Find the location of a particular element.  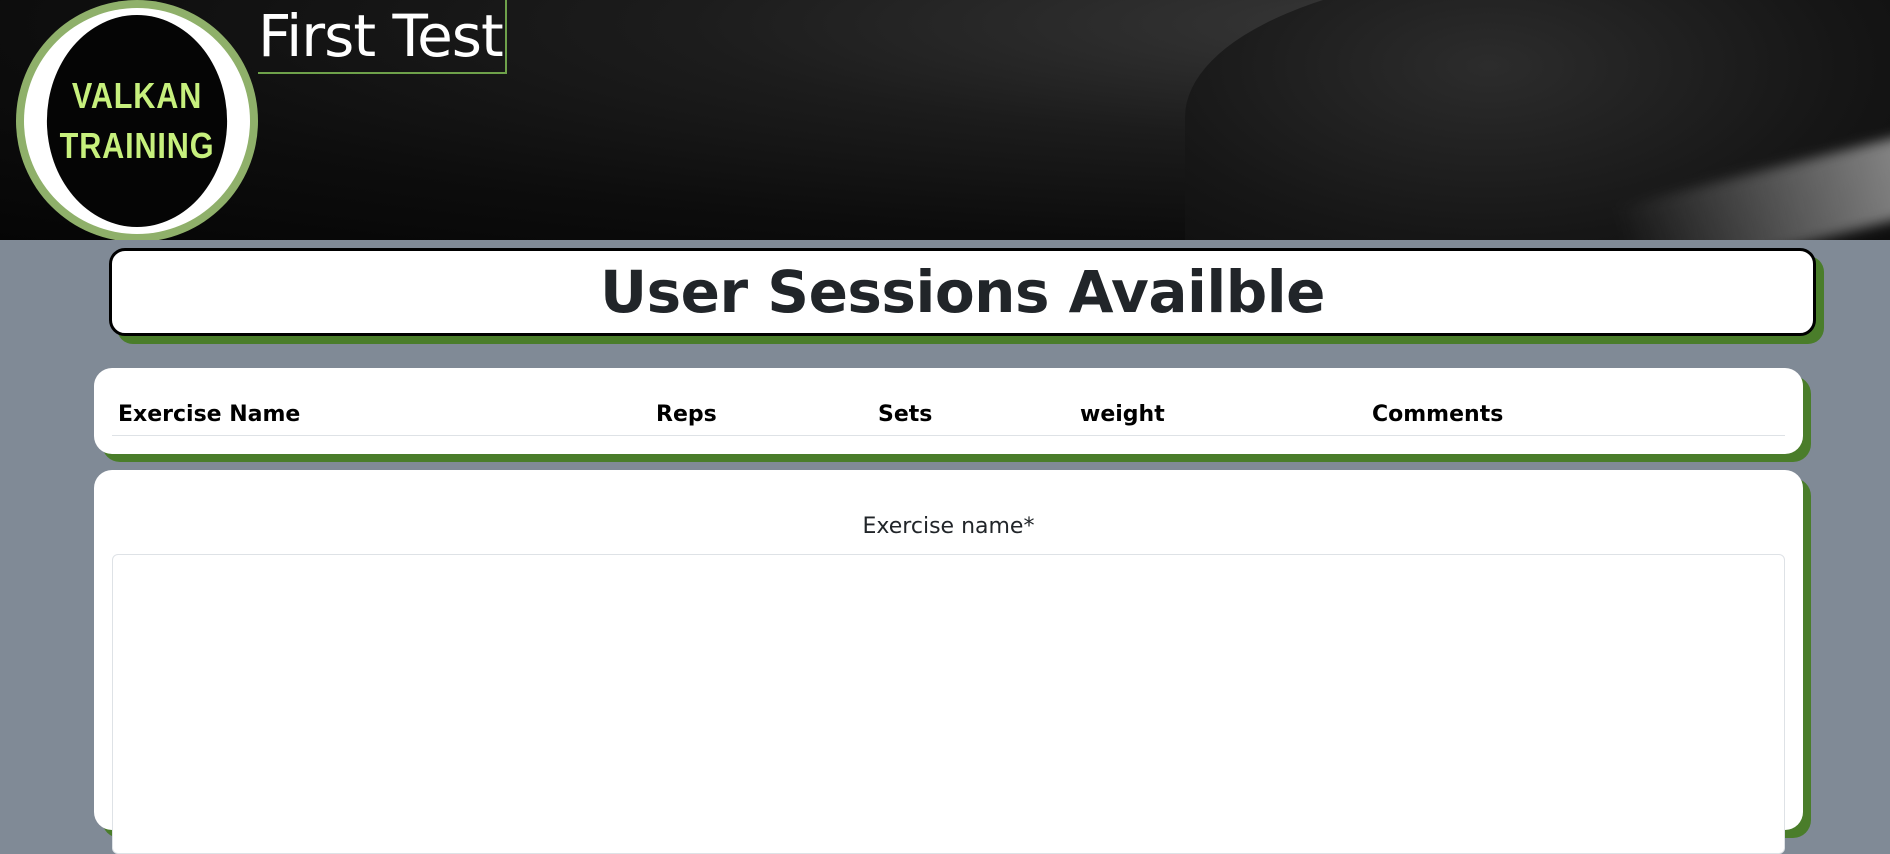

column-header-sets: Sets is located at coordinates (905, 414).